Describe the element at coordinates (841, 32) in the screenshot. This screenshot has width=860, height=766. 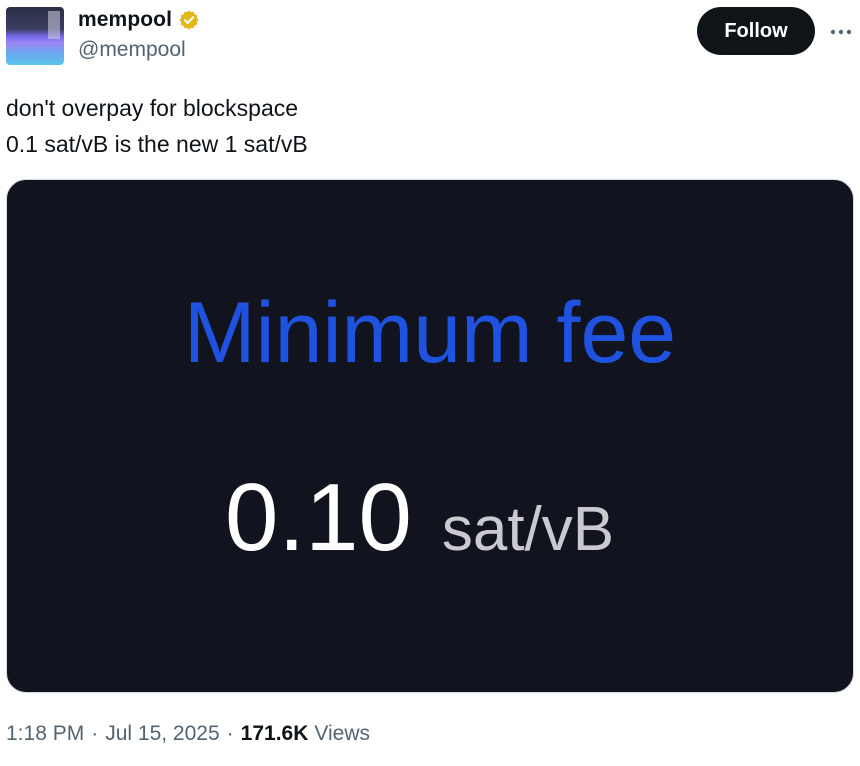
I see `more-horizontal-icon` at that location.